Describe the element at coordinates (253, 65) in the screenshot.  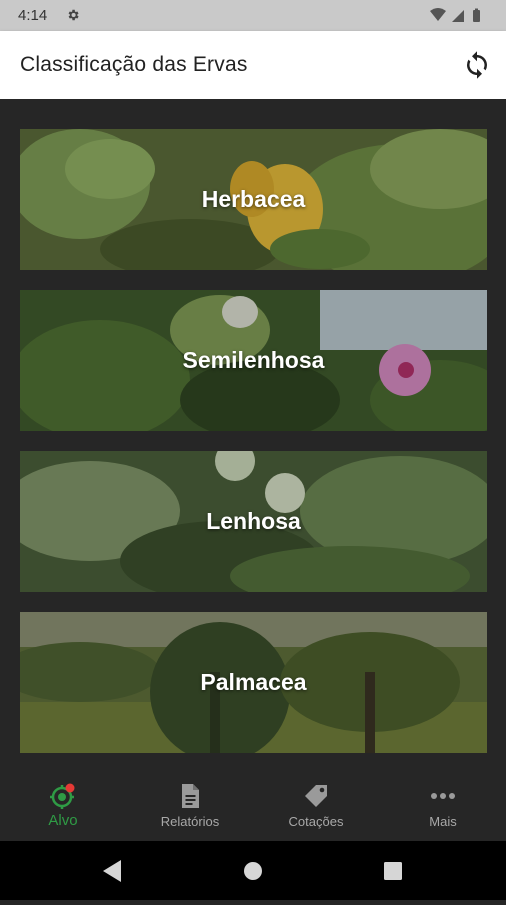
I see `app-bar: Classificação das Ervas` at that location.